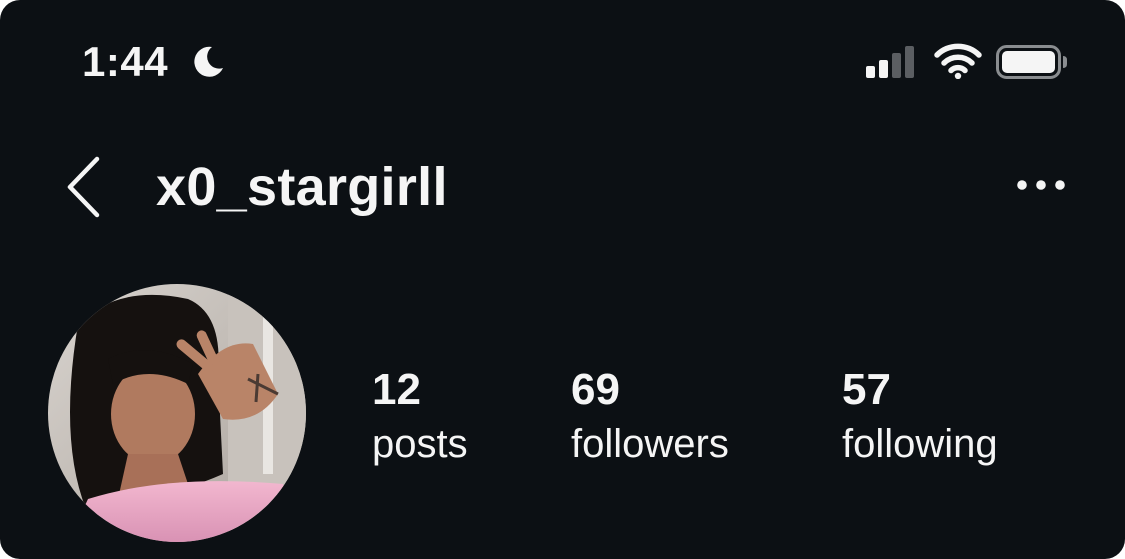 This screenshot has height=559, width=1125. Describe the element at coordinates (595, 389) in the screenshot. I see `followers-count: 69` at that location.